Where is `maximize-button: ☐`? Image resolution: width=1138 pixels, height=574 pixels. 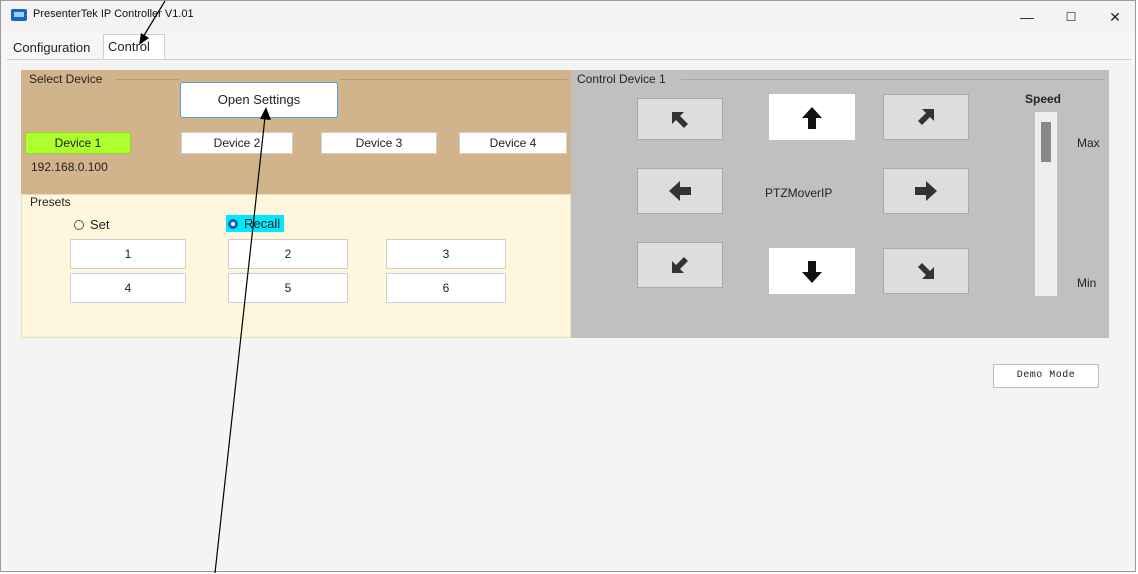
maximize-button: ☐ is located at coordinates (1071, 17).